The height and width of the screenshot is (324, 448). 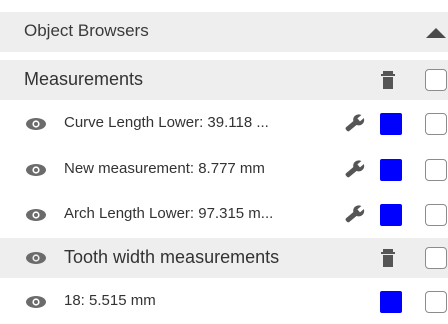 I want to click on list-item: New measurement: 8.777 mm, so click(x=224, y=170).